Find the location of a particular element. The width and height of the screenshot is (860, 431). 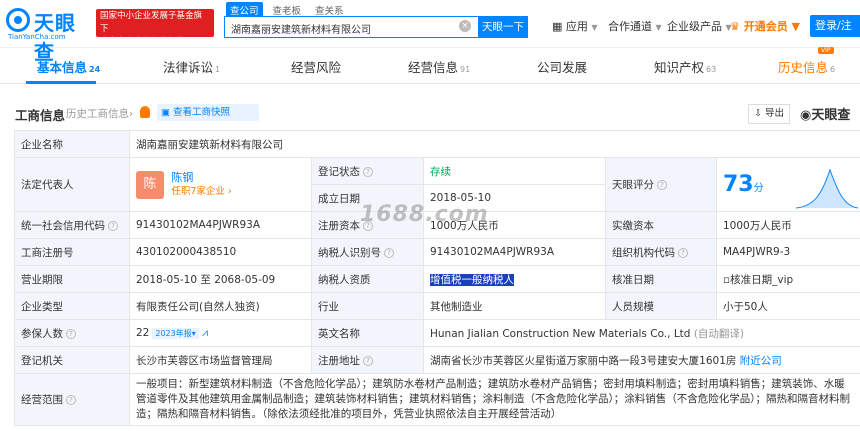

annual-report-badge: 2023年报▾ is located at coordinates (175, 333).